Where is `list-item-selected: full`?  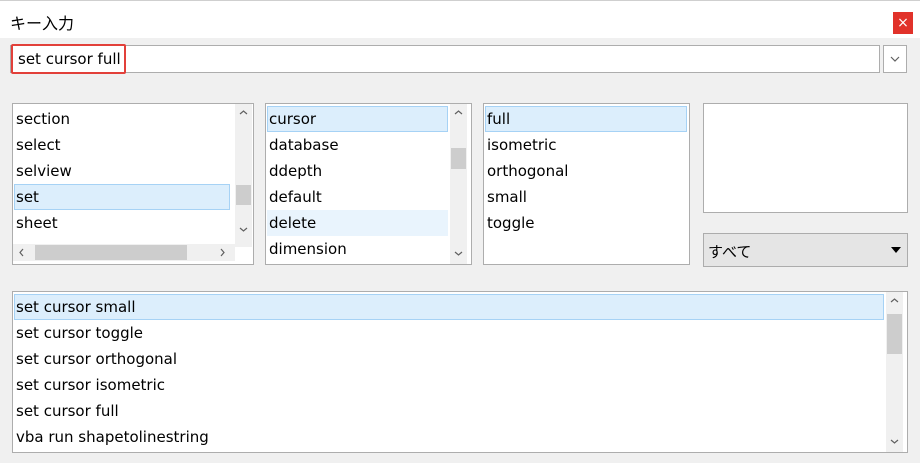
list-item-selected: full is located at coordinates (586, 119).